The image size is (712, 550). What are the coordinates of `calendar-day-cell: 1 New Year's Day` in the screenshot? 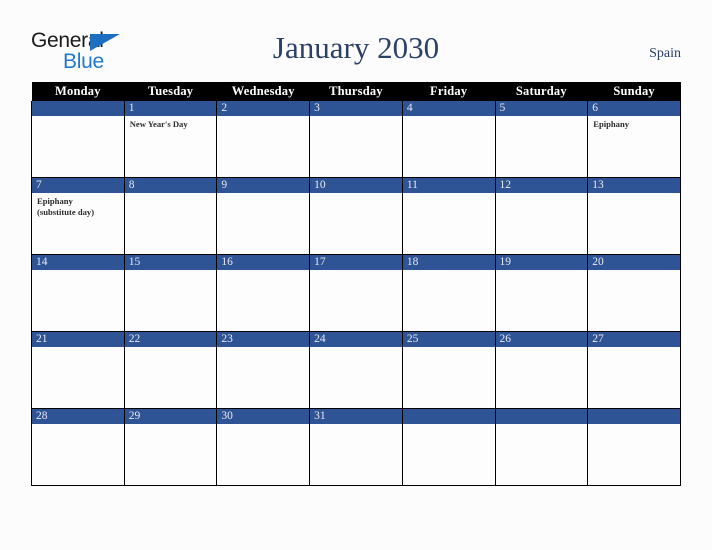 It's located at (170, 139).